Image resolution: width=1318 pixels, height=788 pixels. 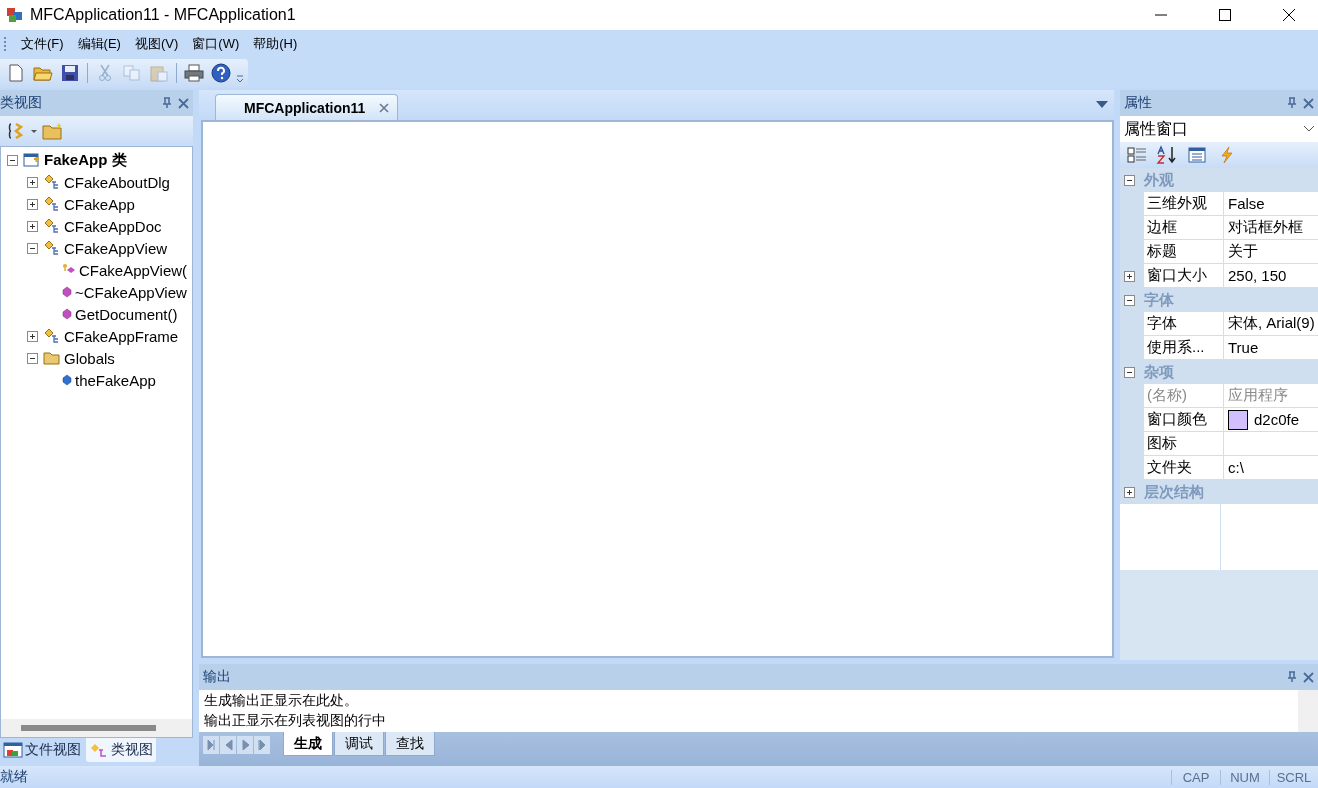 I want to click on help-icon, so click(x=221, y=73).